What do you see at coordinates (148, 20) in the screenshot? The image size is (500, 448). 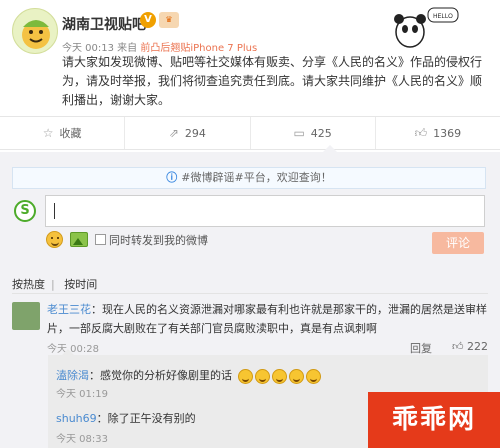 I see `verified-icon: V` at bounding box center [148, 20].